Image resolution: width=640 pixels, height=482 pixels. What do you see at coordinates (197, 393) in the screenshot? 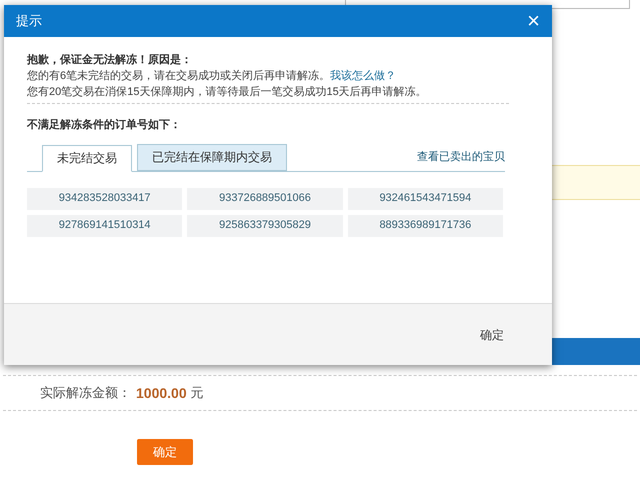
I see `currency-unit: 元` at bounding box center [197, 393].